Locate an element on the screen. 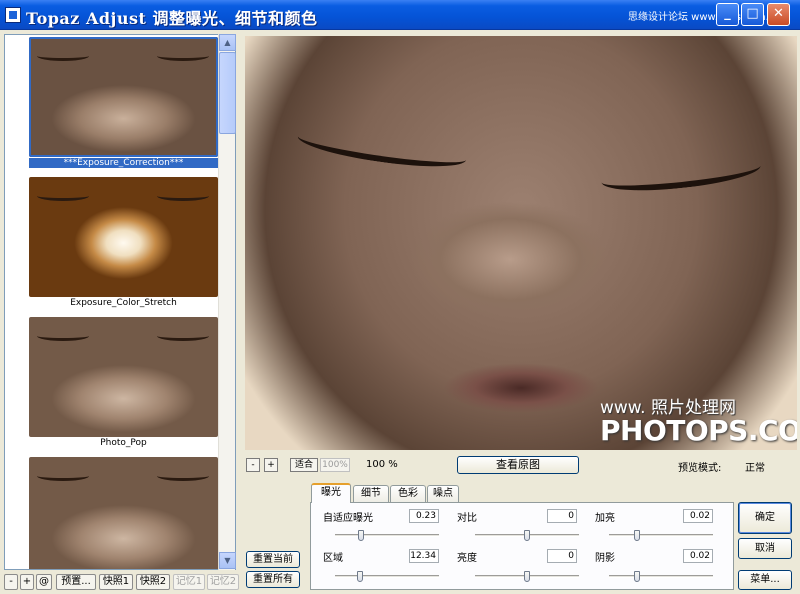 Image resolution: width=800 pixels, height=594 pixels. adaptive-exposure-label: 自适应曝光 is located at coordinates (348, 518).